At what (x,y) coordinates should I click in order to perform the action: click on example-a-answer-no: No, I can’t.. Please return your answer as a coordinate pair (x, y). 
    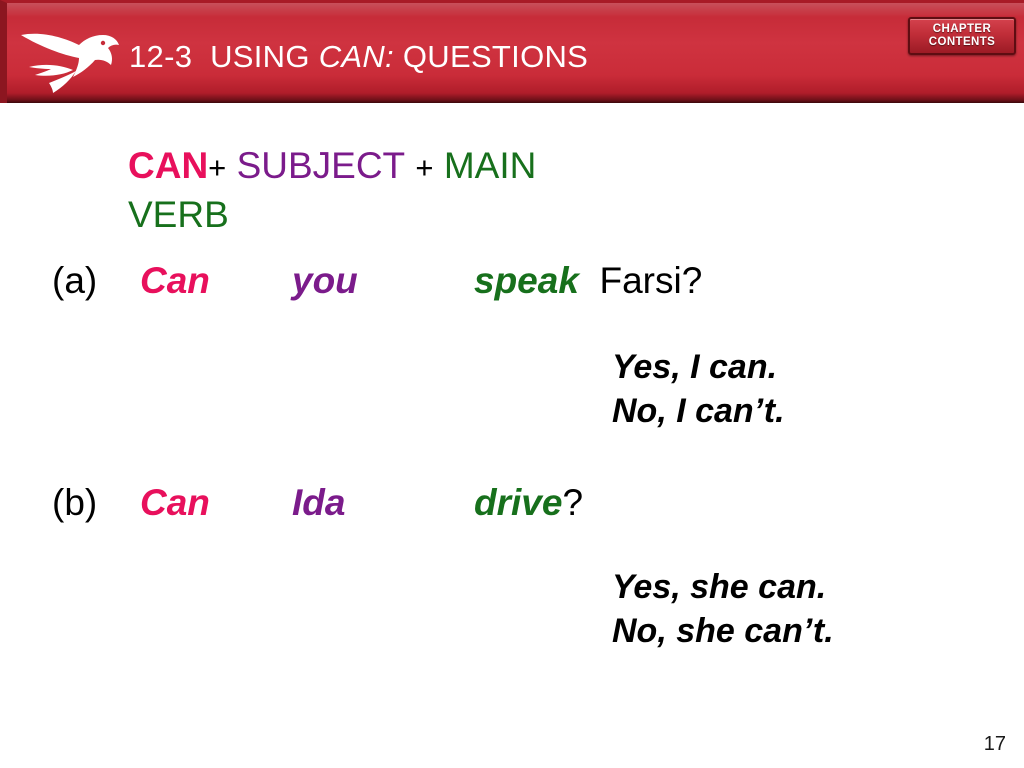
    Looking at the image, I should click on (698, 411).